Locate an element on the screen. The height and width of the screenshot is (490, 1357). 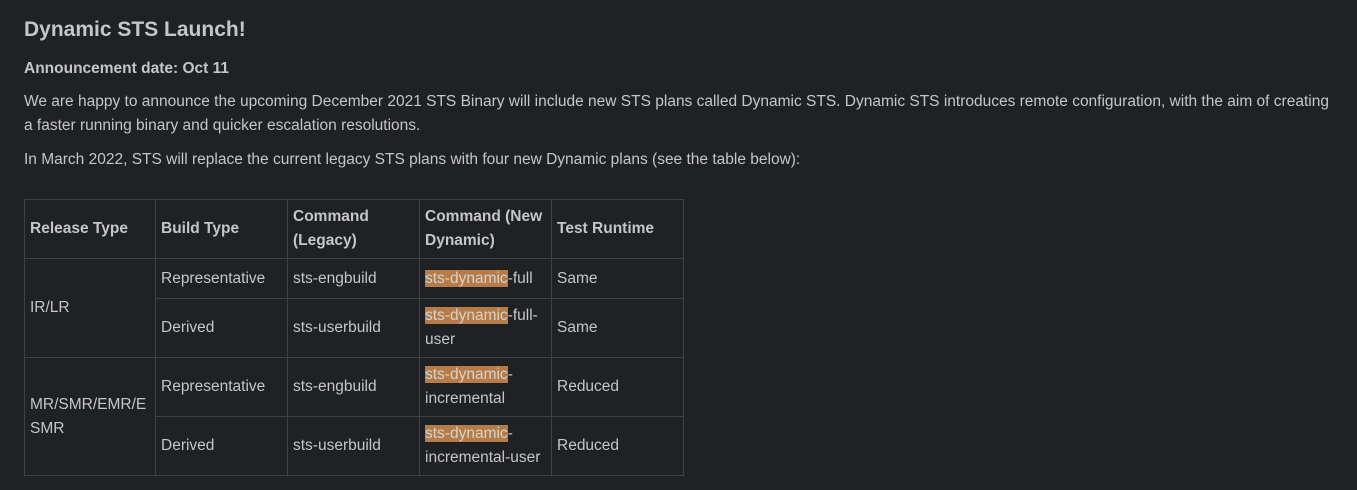
dynamic-command-cell: sts-dynamic-incremental is located at coordinates (485, 387).